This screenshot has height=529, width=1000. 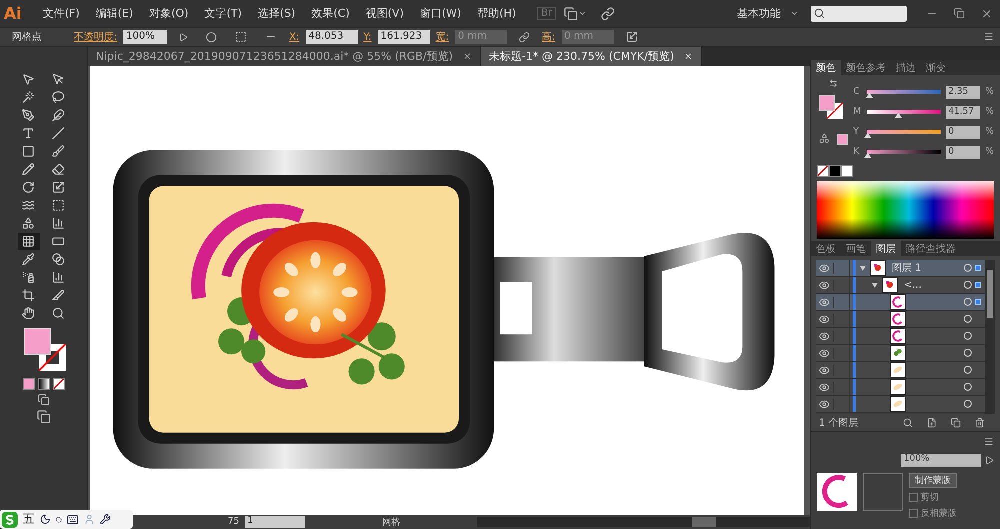 I want to click on menu-item: 对象(O), so click(x=169, y=13).